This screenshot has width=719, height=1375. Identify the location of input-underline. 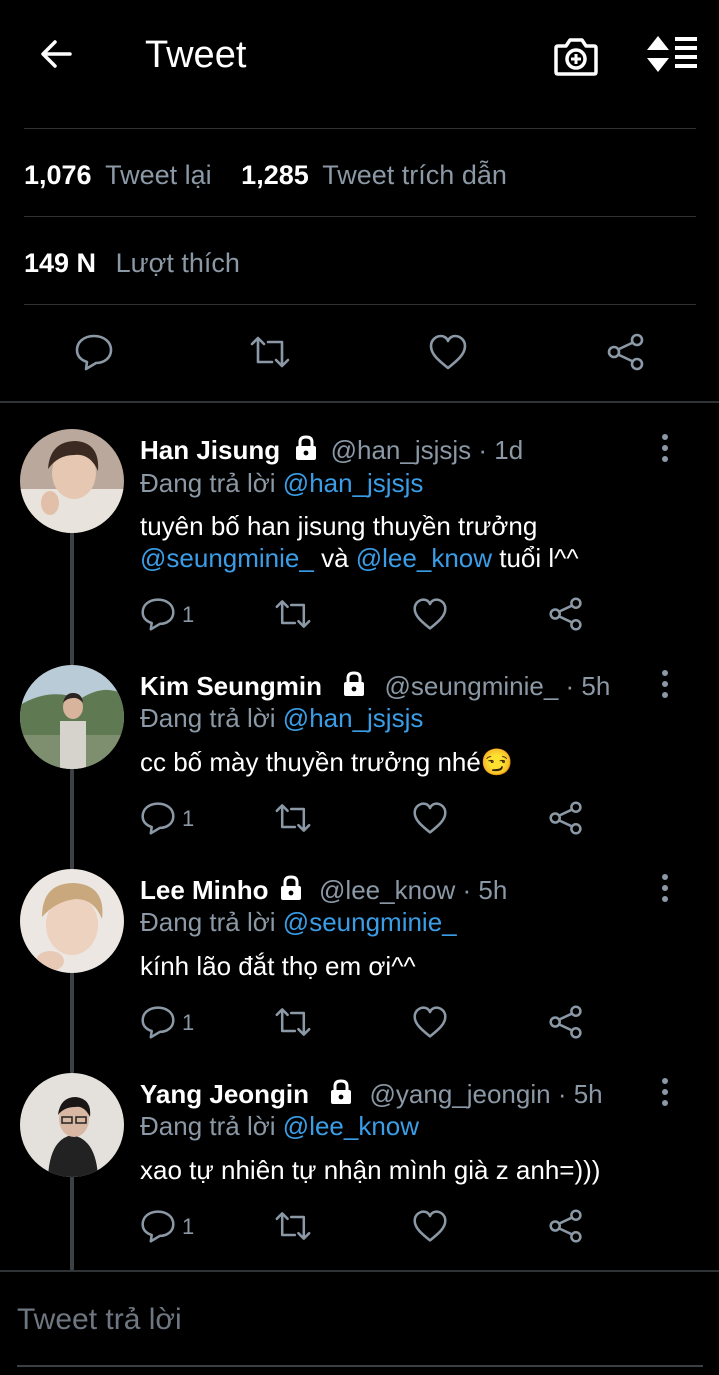
(360, 1366).